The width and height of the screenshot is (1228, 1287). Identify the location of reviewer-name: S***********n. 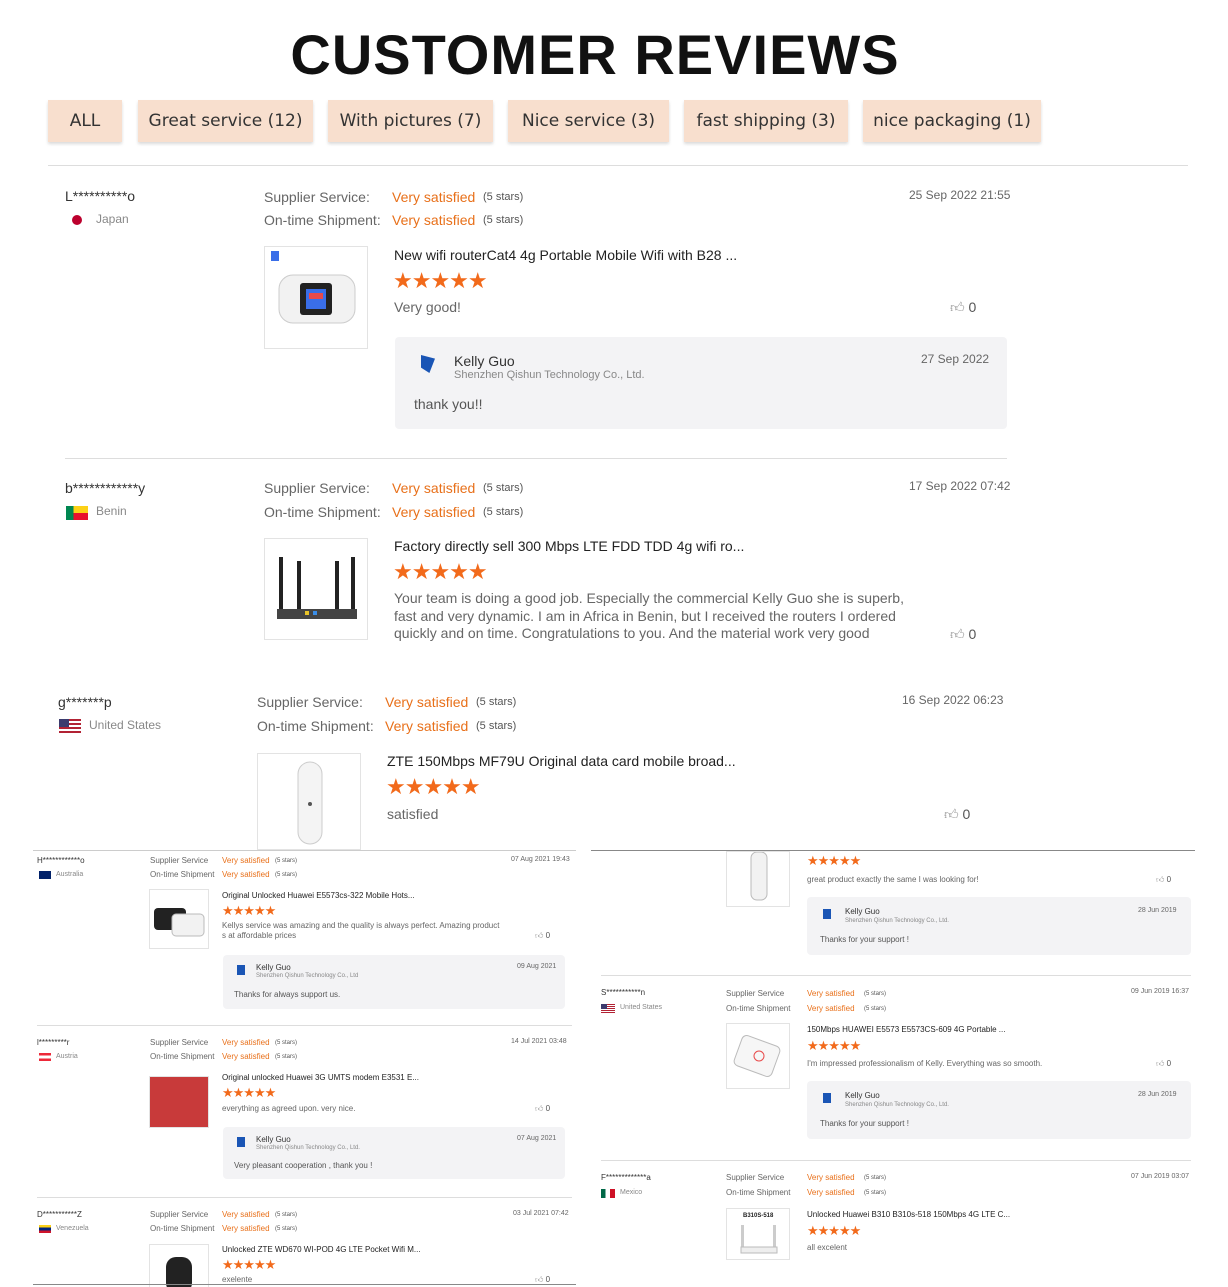
(623, 992).